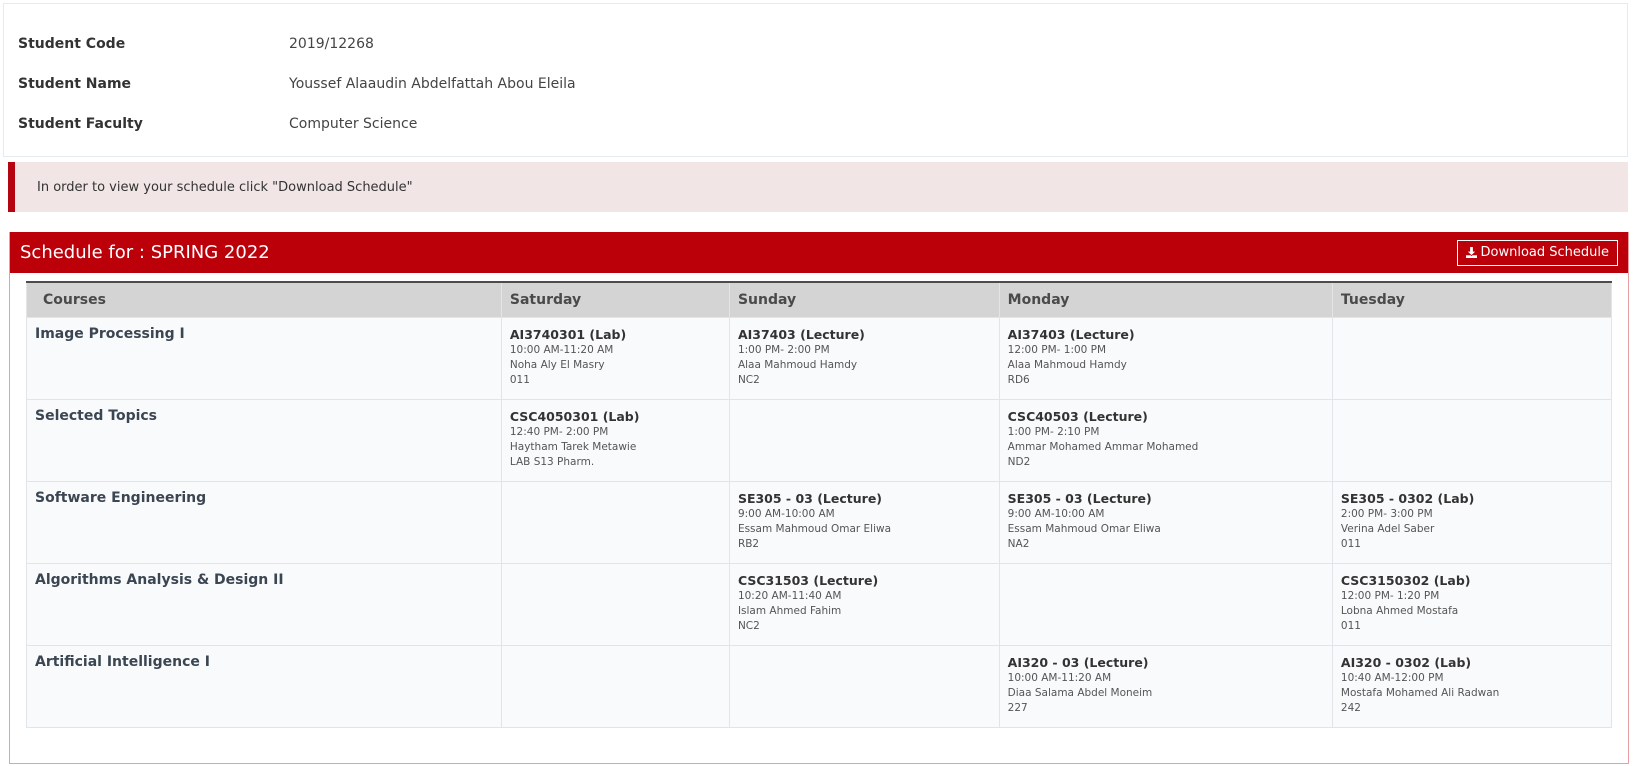 The width and height of the screenshot is (1634, 766). I want to click on table-header-row: Courses Saturday Sunday Monday Tuesday, so click(819, 299).